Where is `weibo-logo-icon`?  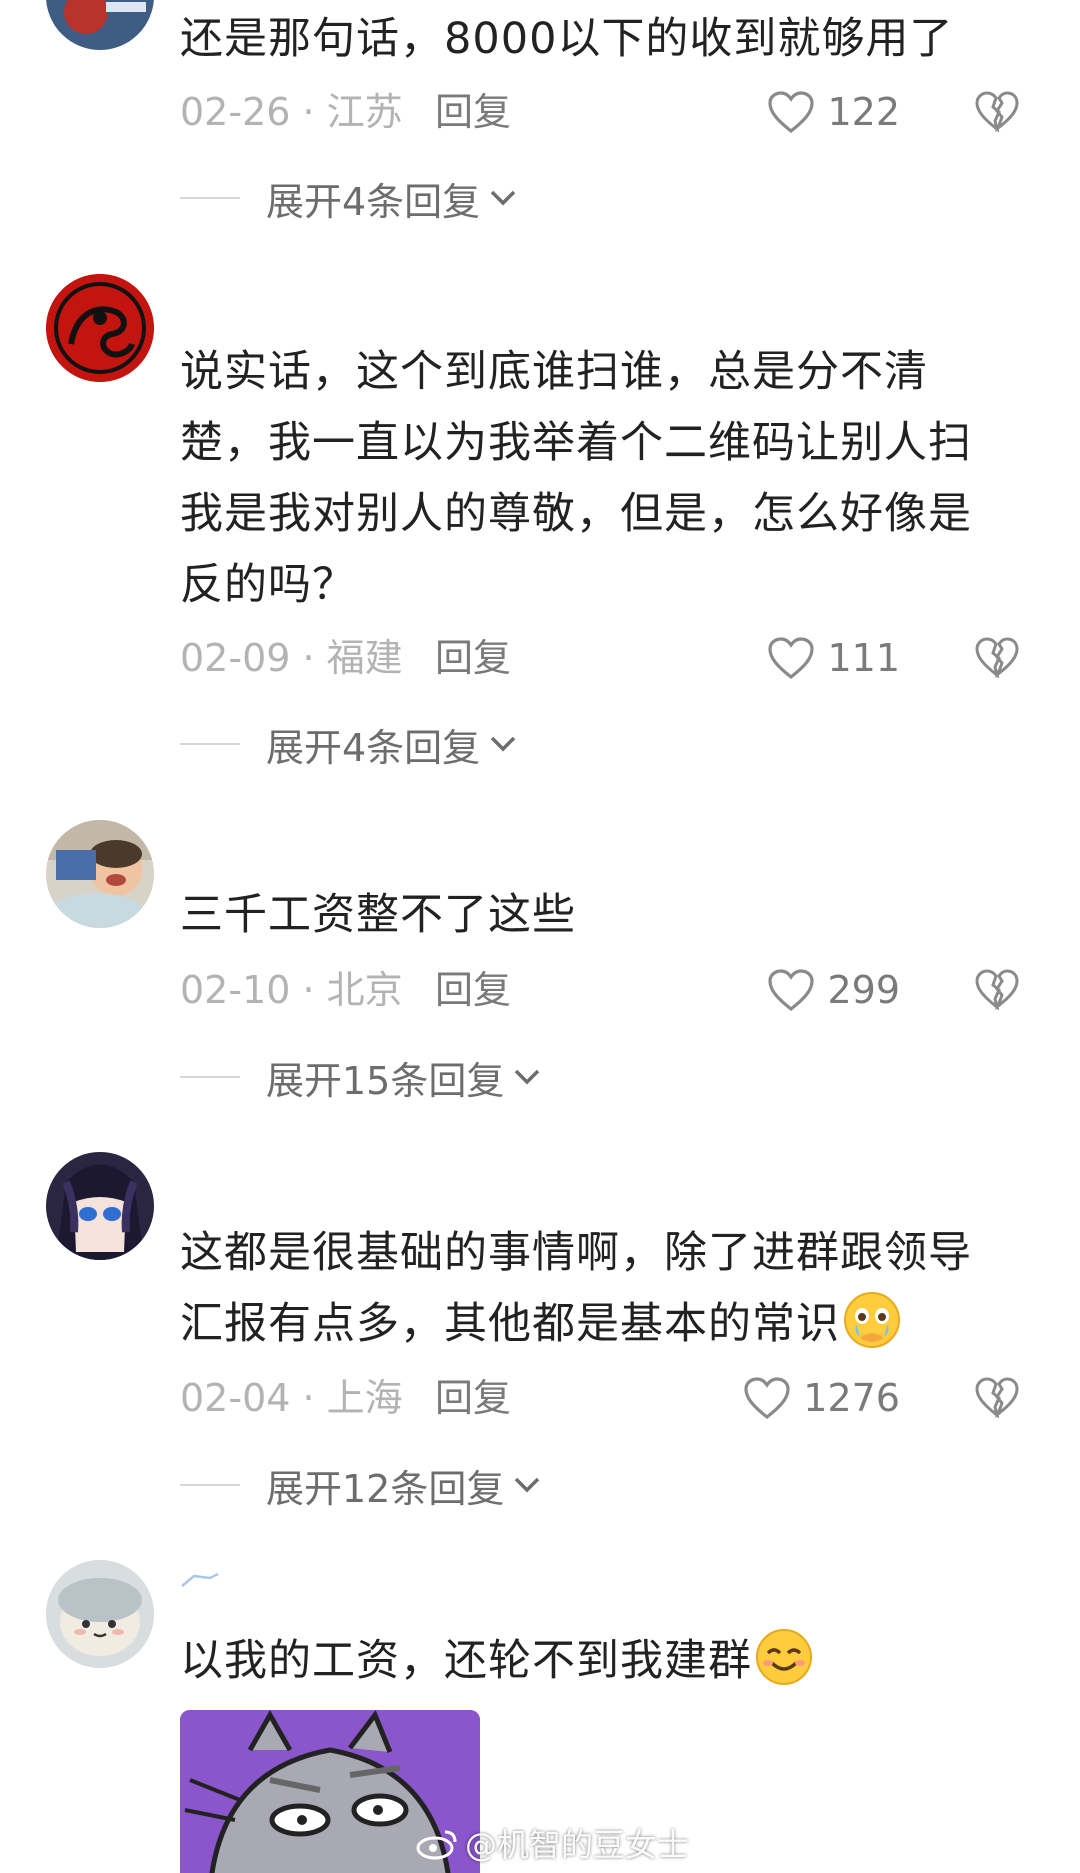 weibo-logo-icon is located at coordinates (436, 1845).